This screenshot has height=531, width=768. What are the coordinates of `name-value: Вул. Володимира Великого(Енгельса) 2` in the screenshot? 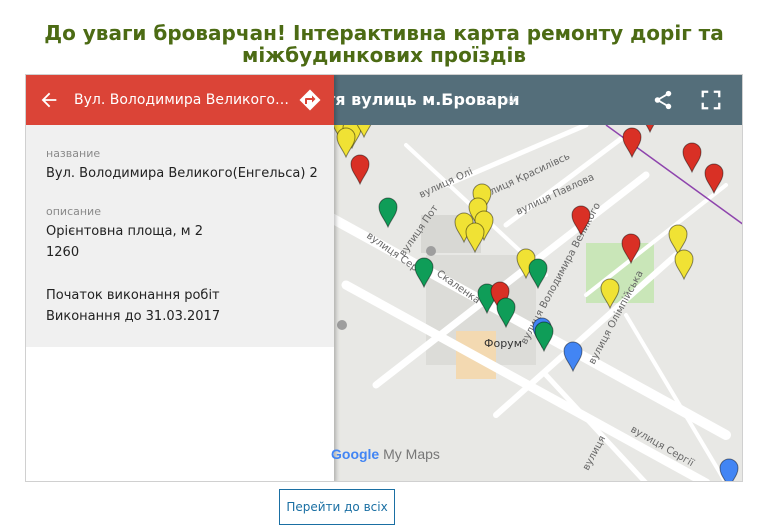 It's located at (182, 173).